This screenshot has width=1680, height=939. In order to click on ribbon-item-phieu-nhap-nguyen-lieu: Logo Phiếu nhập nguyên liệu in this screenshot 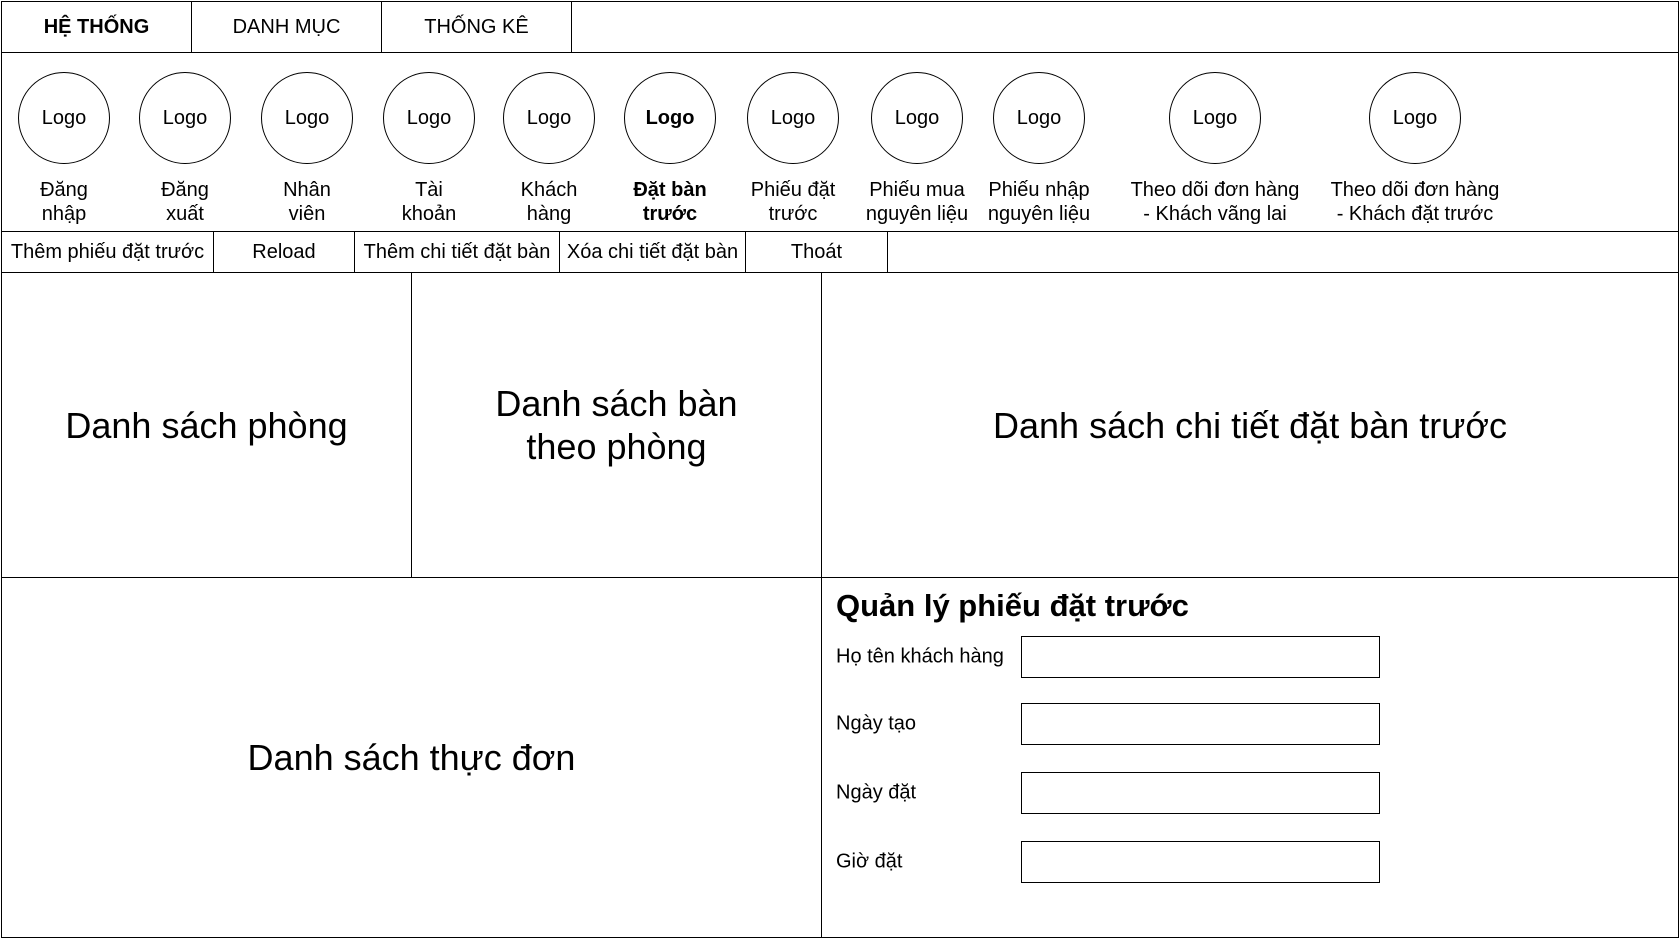, I will do `click(1039, 149)`.